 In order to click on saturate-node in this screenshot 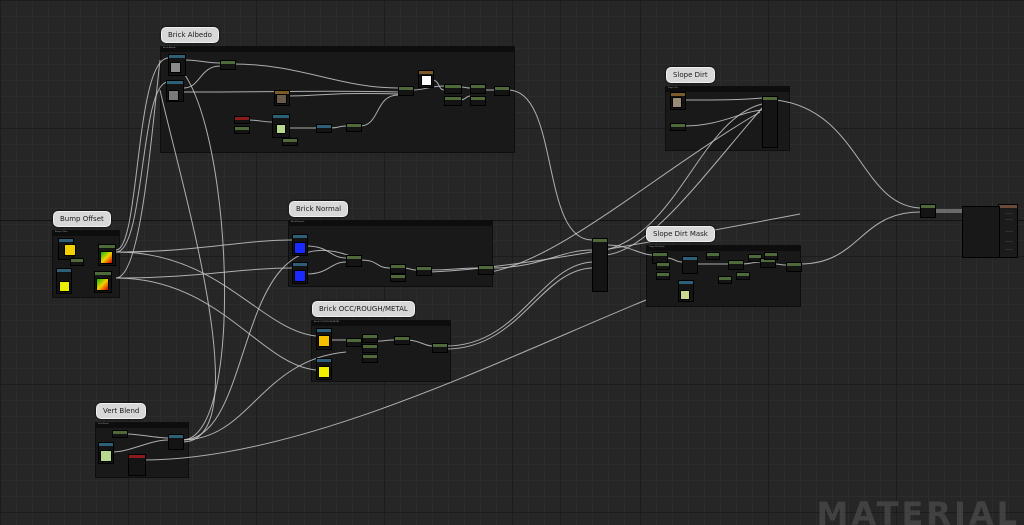, I will do `click(794, 267)`.